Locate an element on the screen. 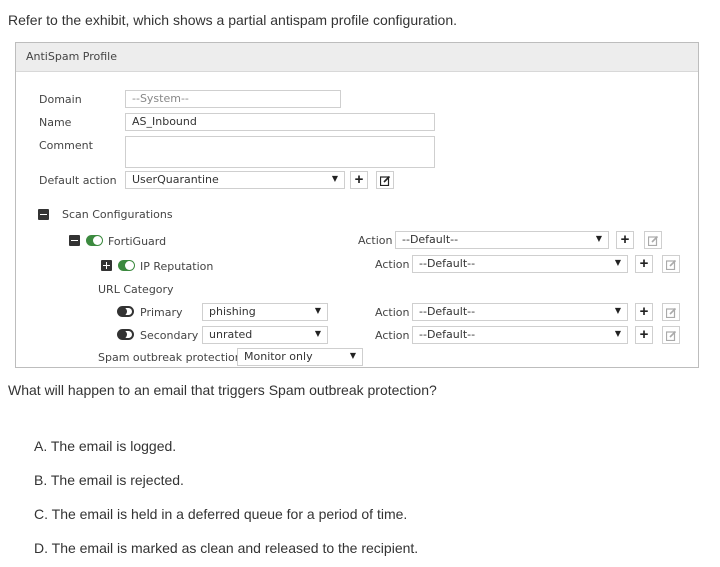 This screenshot has height=567, width=720. add-default-action-button: + is located at coordinates (359, 180).